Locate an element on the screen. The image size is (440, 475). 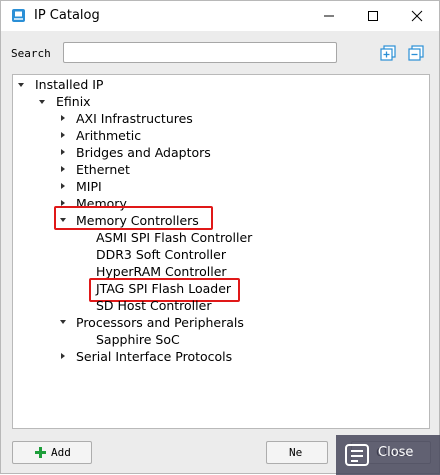
highlight-box-memory-controllers is located at coordinates (133, 218).